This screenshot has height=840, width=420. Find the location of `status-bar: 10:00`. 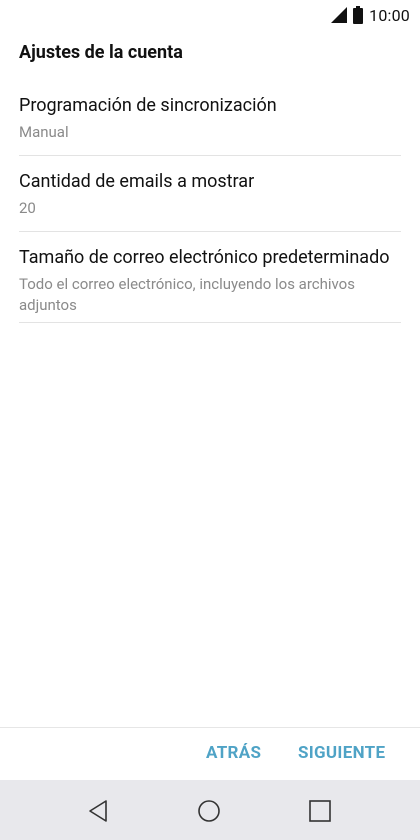

status-bar: 10:00 is located at coordinates (210, 15).